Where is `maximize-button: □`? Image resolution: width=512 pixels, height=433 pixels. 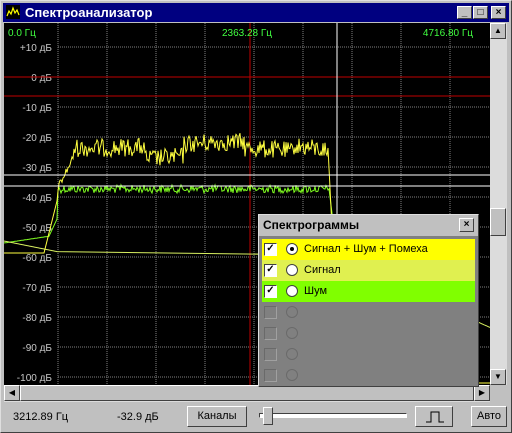
maximize-button: □ is located at coordinates (480, 12).